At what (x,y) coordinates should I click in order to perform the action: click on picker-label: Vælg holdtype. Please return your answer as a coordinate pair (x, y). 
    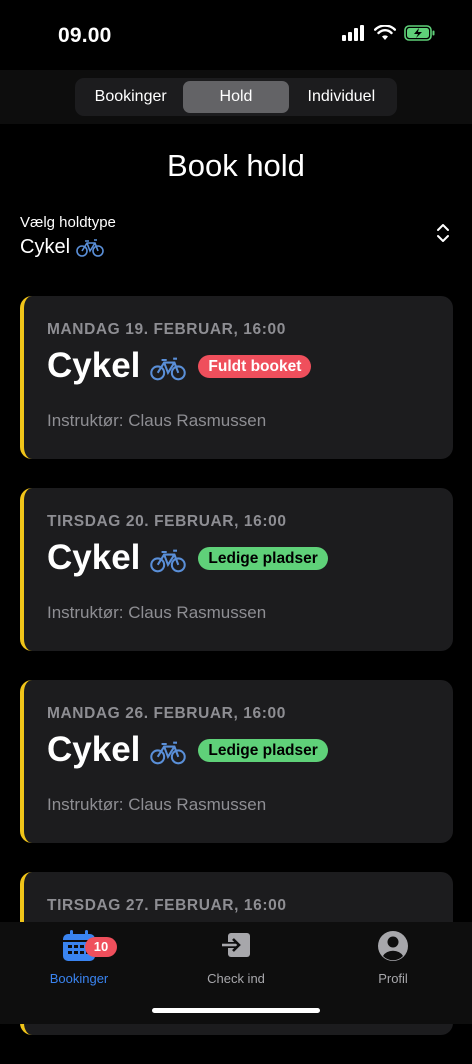
    Looking at the image, I should click on (68, 222).